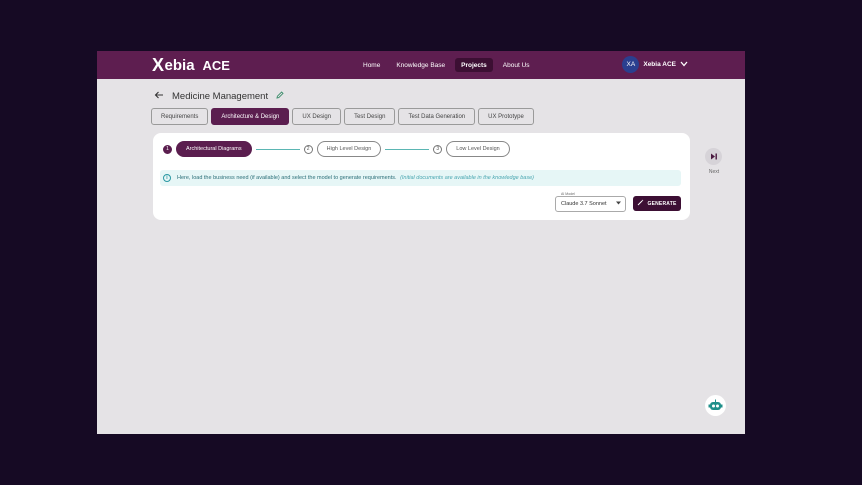 This screenshot has width=862, height=485. What do you see at coordinates (714, 172) in the screenshot?
I see `next-label: Next` at bounding box center [714, 172].